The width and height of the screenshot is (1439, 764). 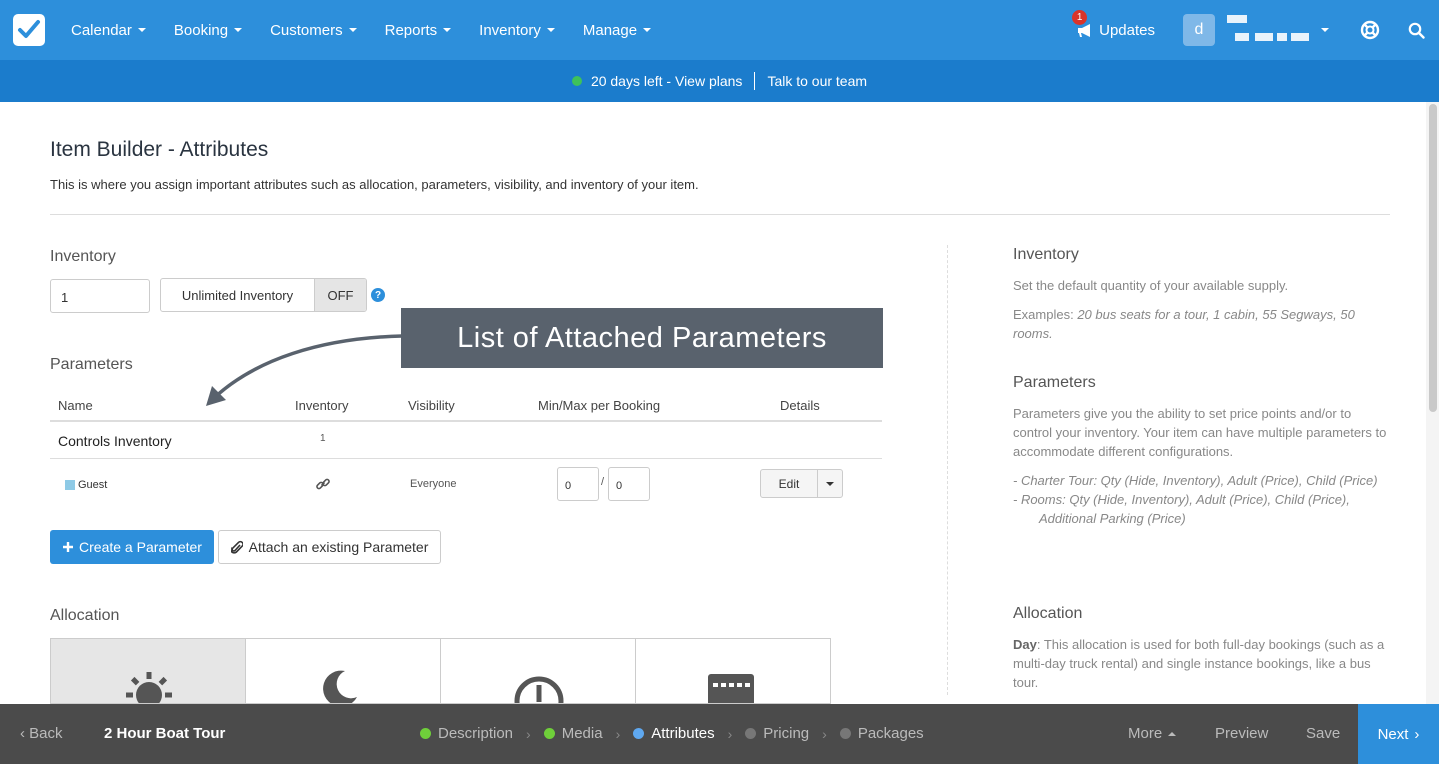 What do you see at coordinates (777, 733) in the screenshot?
I see `step-pricing: Pricing` at bounding box center [777, 733].